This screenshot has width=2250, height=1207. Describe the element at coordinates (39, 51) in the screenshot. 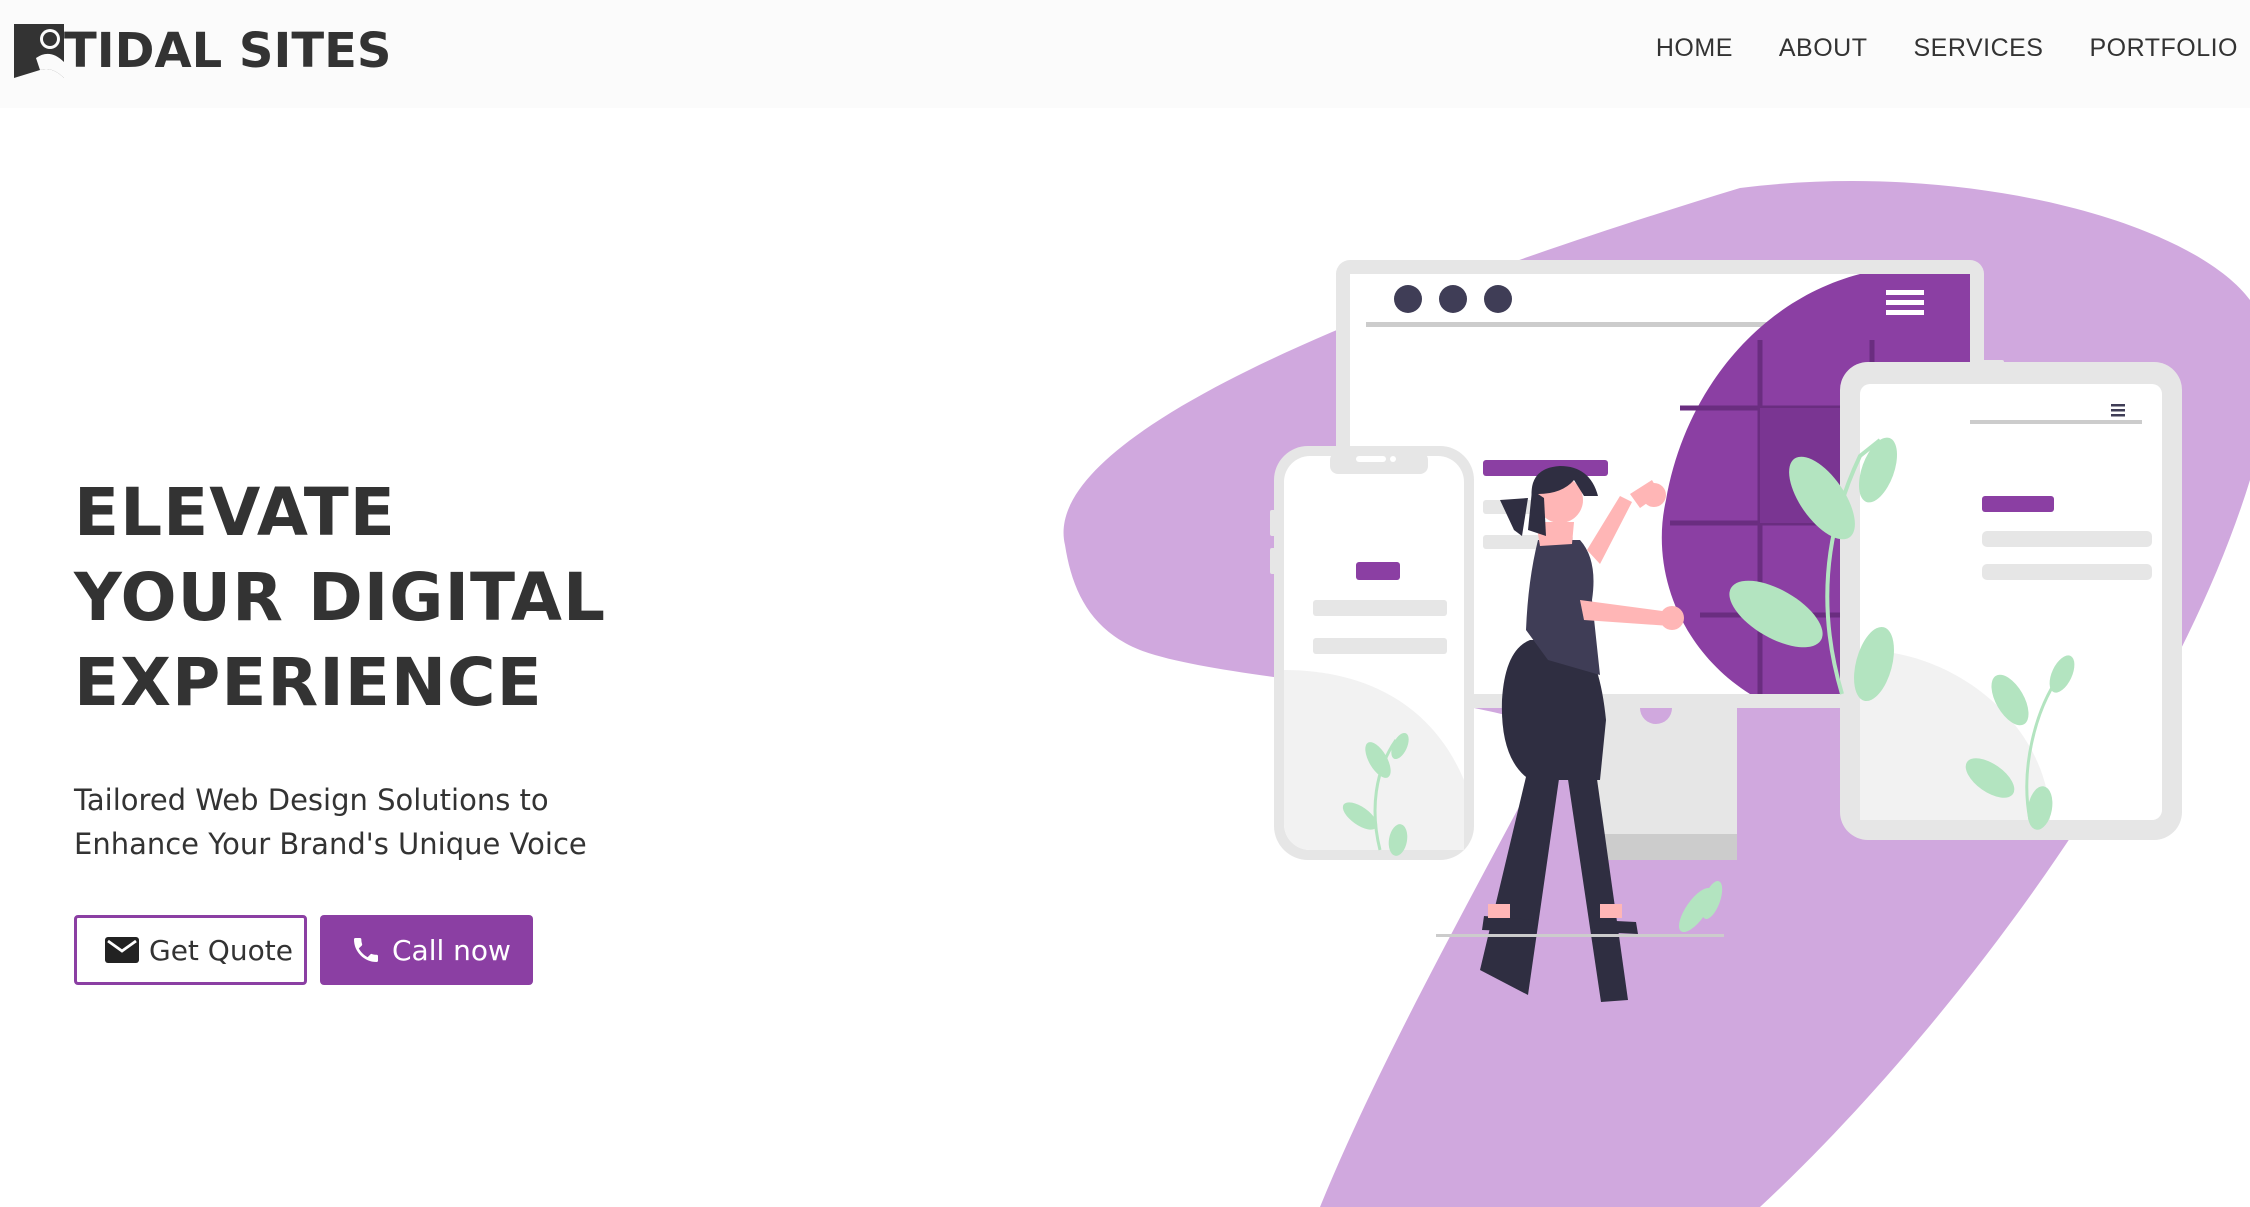

I see `person-wave-logo-icon` at that location.